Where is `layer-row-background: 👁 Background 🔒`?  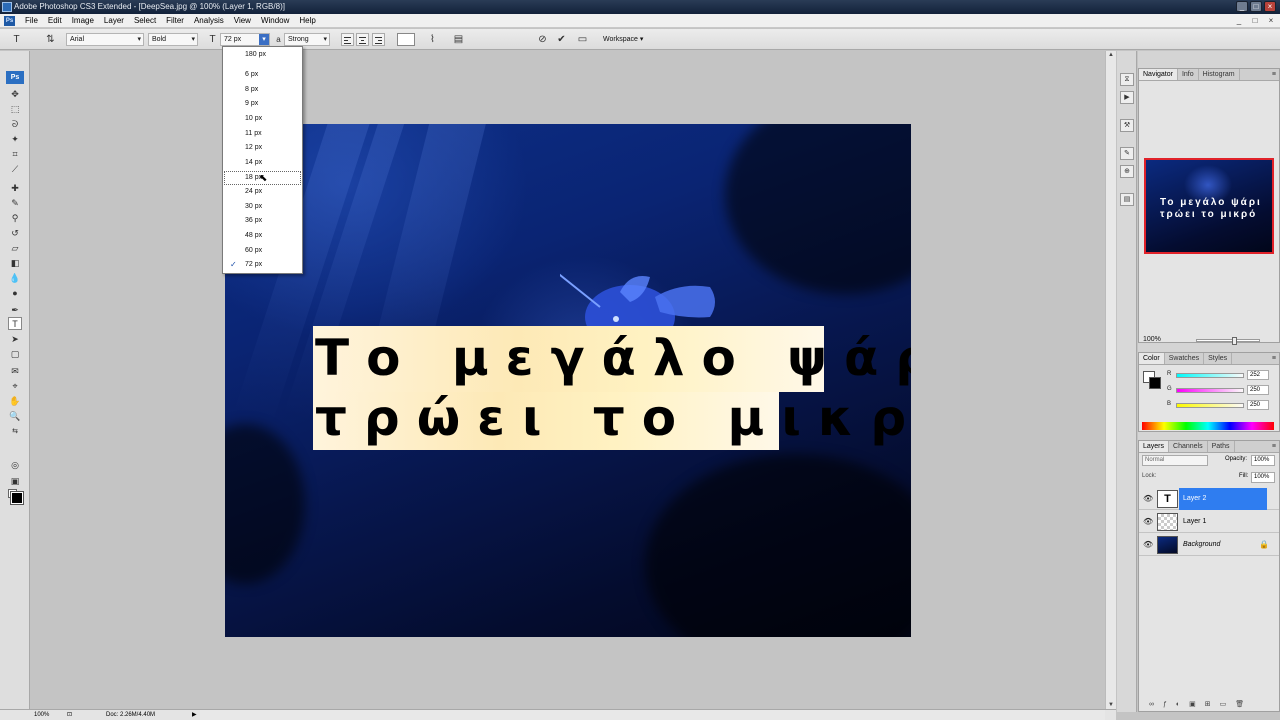 layer-row-background: 👁 Background 🔒 is located at coordinates (1209, 545).